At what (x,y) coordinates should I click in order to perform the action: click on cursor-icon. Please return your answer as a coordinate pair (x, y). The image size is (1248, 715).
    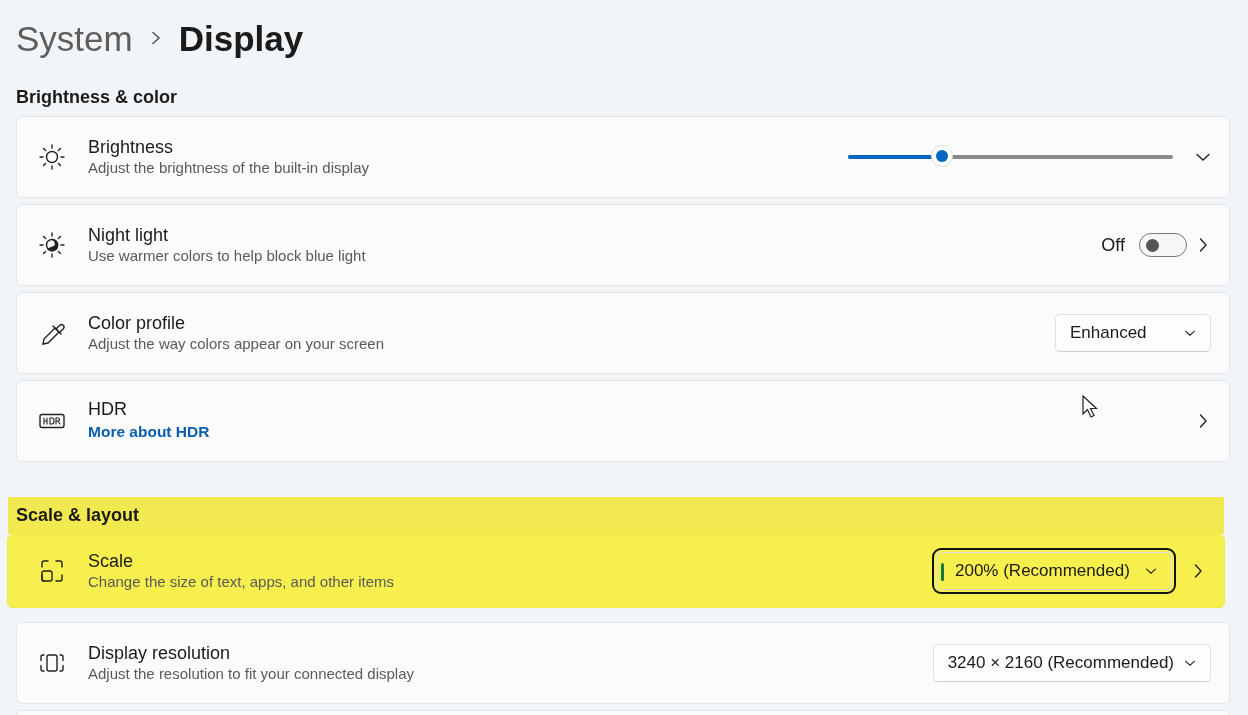
    Looking at the image, I should click on (1091, 407).